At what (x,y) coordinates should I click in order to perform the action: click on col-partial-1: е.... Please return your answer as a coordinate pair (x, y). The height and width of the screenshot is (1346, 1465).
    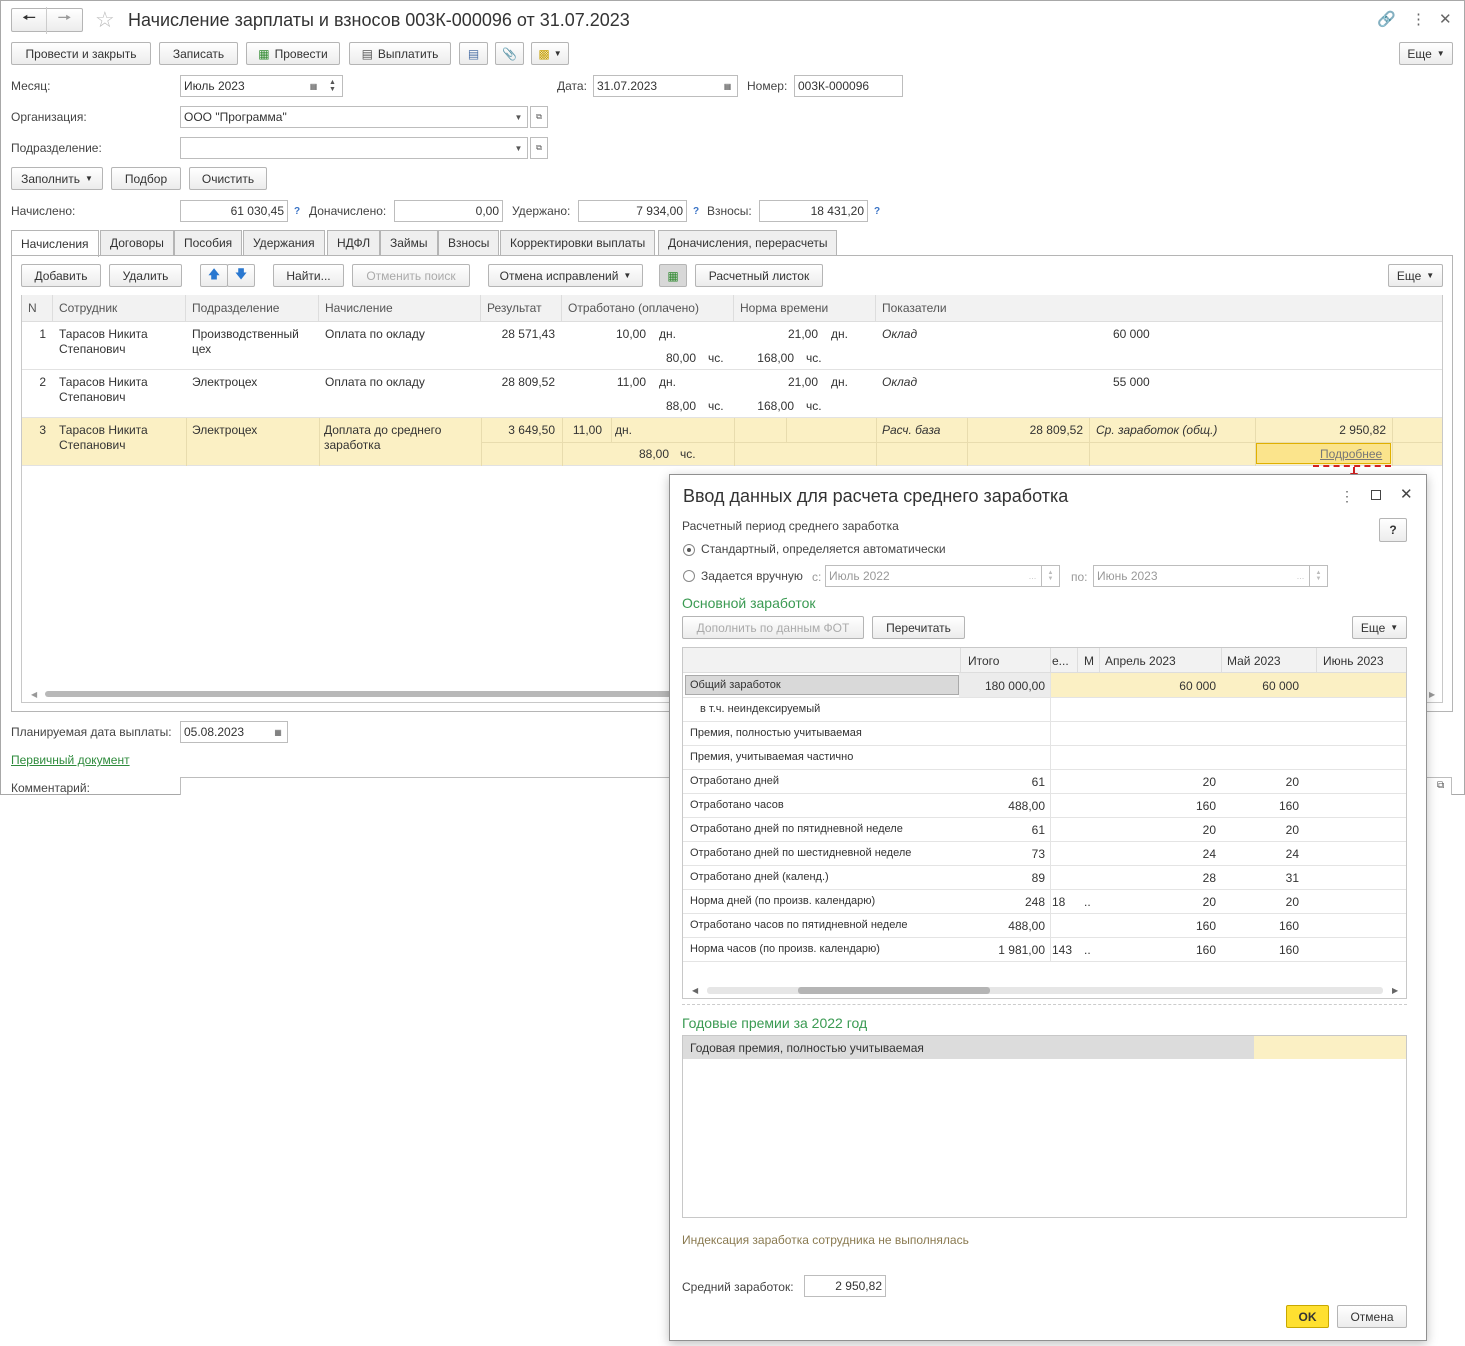
    Looking at the image, I should click on (1060, 661).